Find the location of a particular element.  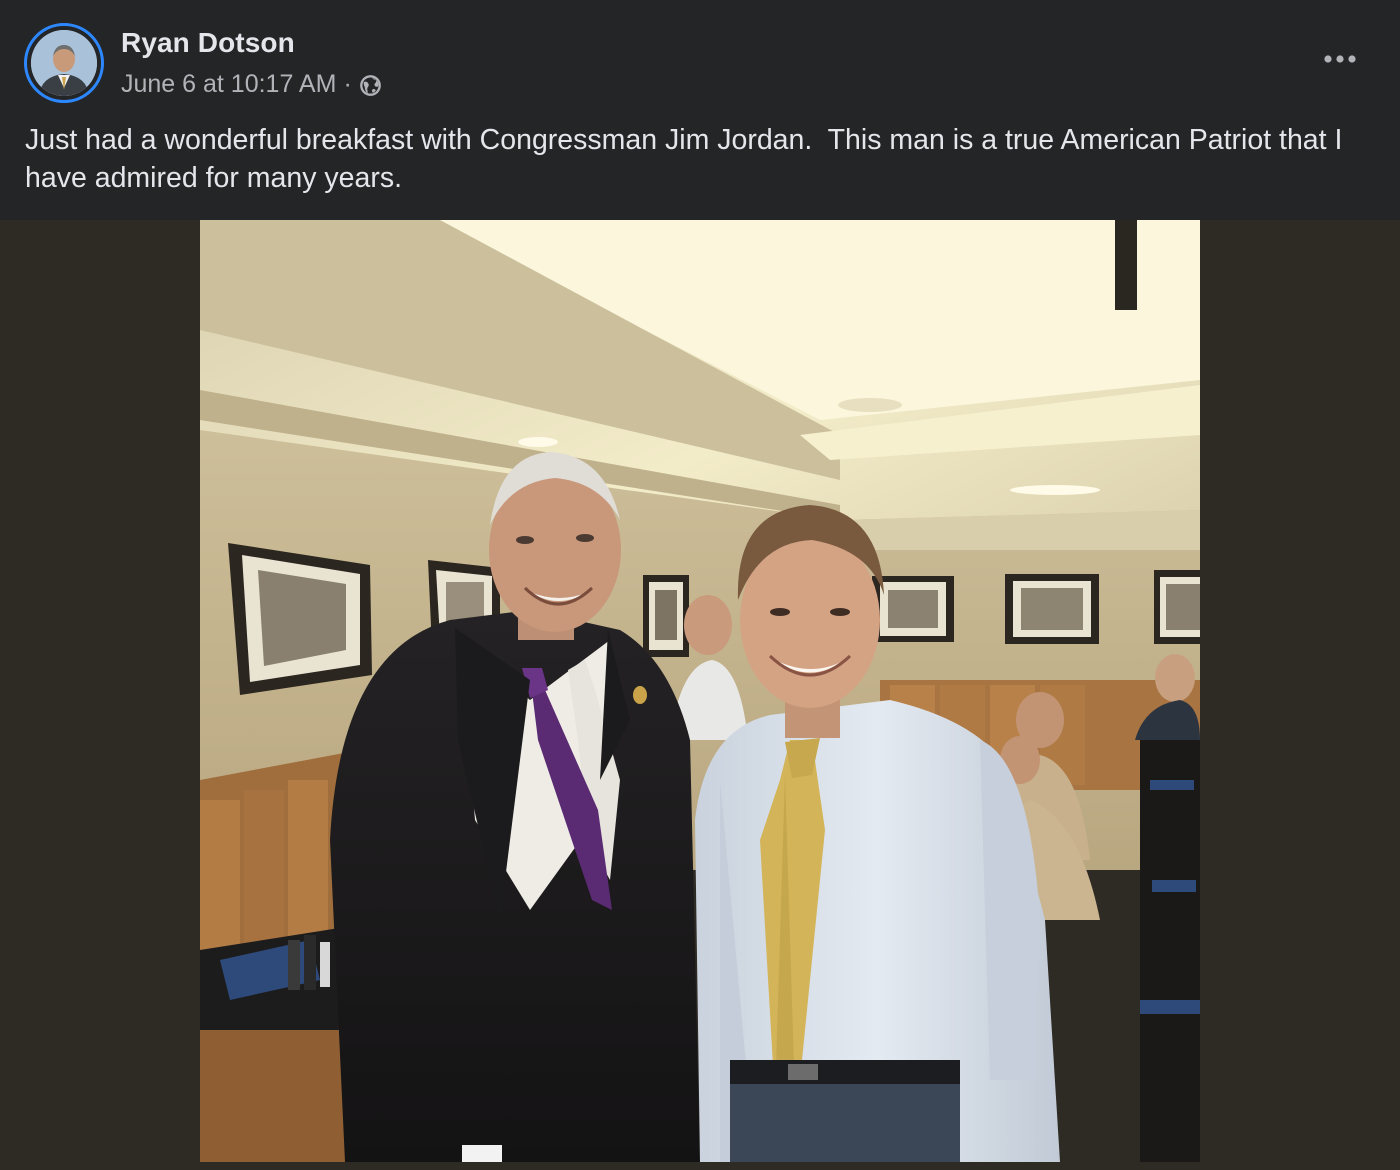

post-header: Ryan Dotson June 6 at 10:17 AM · is located at coordinates (700, 55).